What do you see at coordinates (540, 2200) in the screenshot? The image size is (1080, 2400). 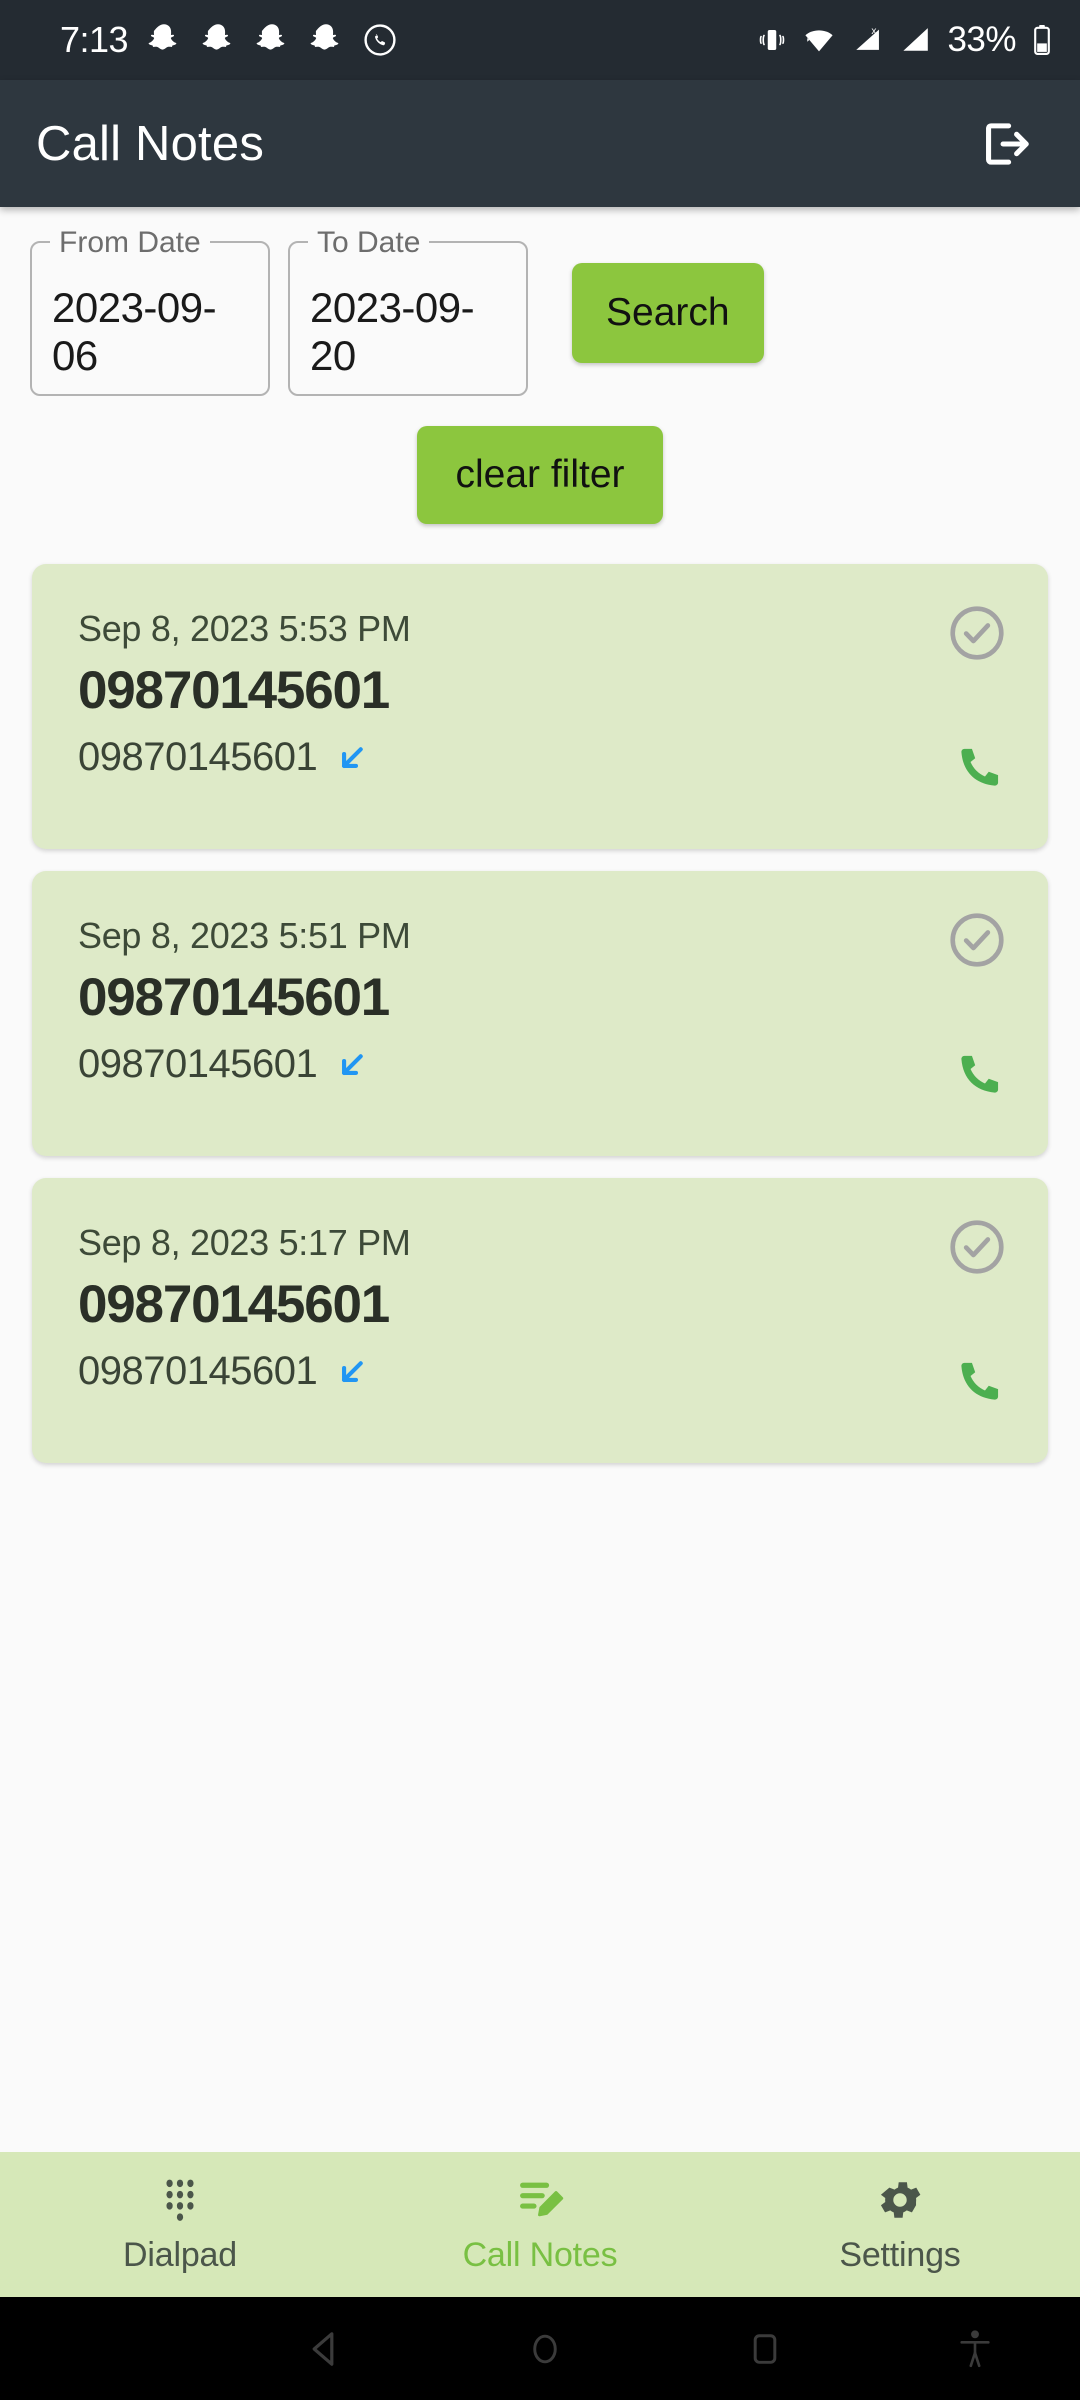 I see `note-edit-icon` at bounding box center [540, 2200].